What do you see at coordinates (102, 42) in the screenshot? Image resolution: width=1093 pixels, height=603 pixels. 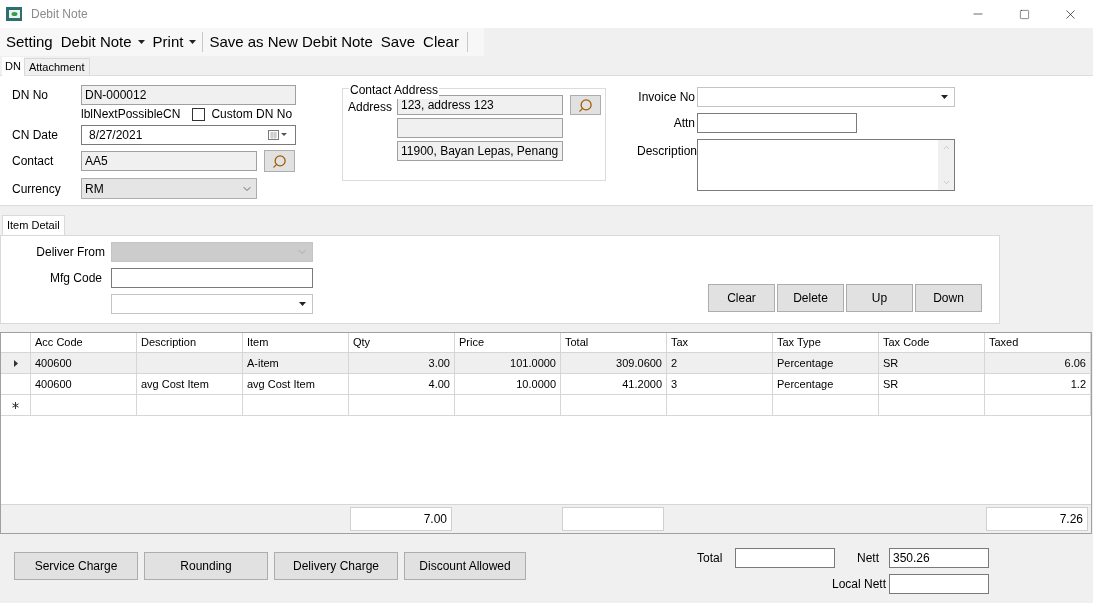 I see `menu-item: Debit Note` at bounding box center [102, 42].